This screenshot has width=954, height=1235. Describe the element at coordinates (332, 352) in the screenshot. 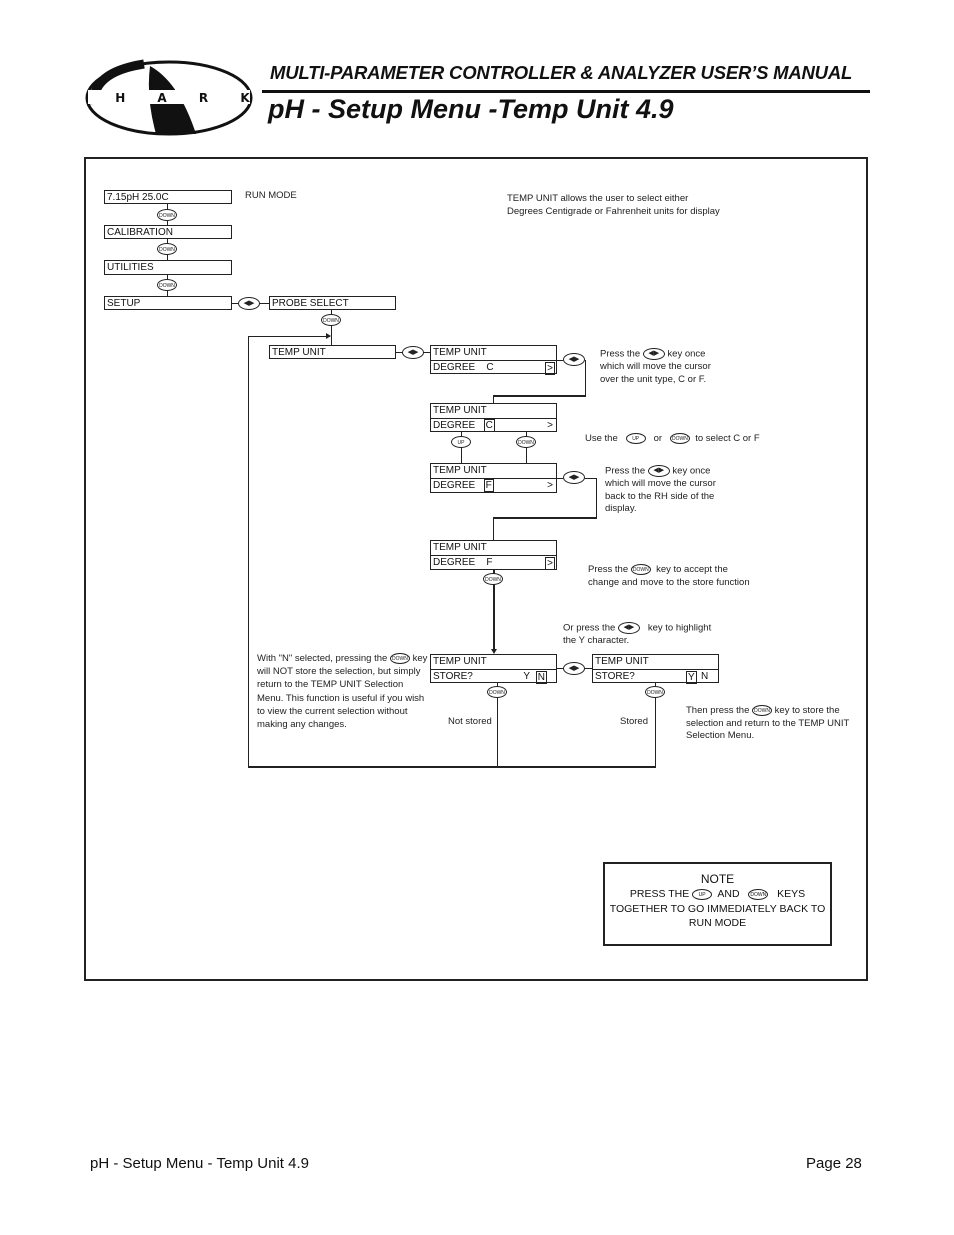

I see `lcd-temp-unit: TEMP UNIT` at that location.